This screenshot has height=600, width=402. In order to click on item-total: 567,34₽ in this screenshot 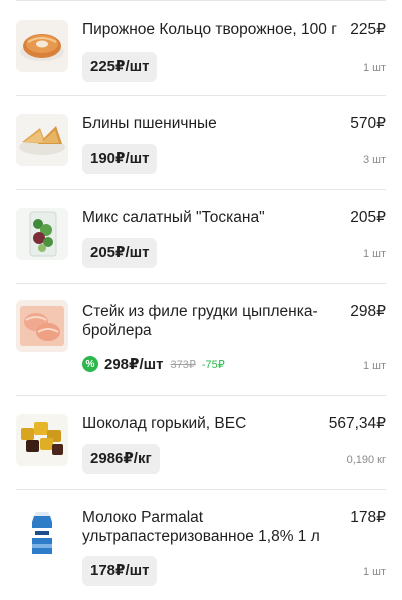, I will do `click(357, 423)`.